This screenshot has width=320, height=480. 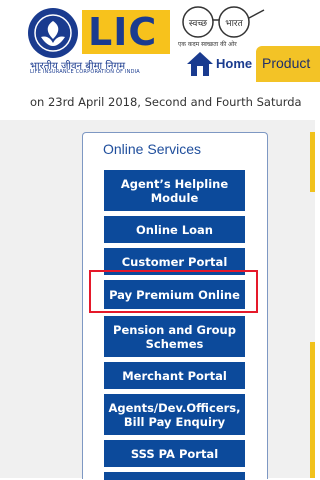 What do you see at coordinates (198, 24) in the screenshot?
I see `swachh-left-text: स्वच्छ` at bounding box center [198, 24].